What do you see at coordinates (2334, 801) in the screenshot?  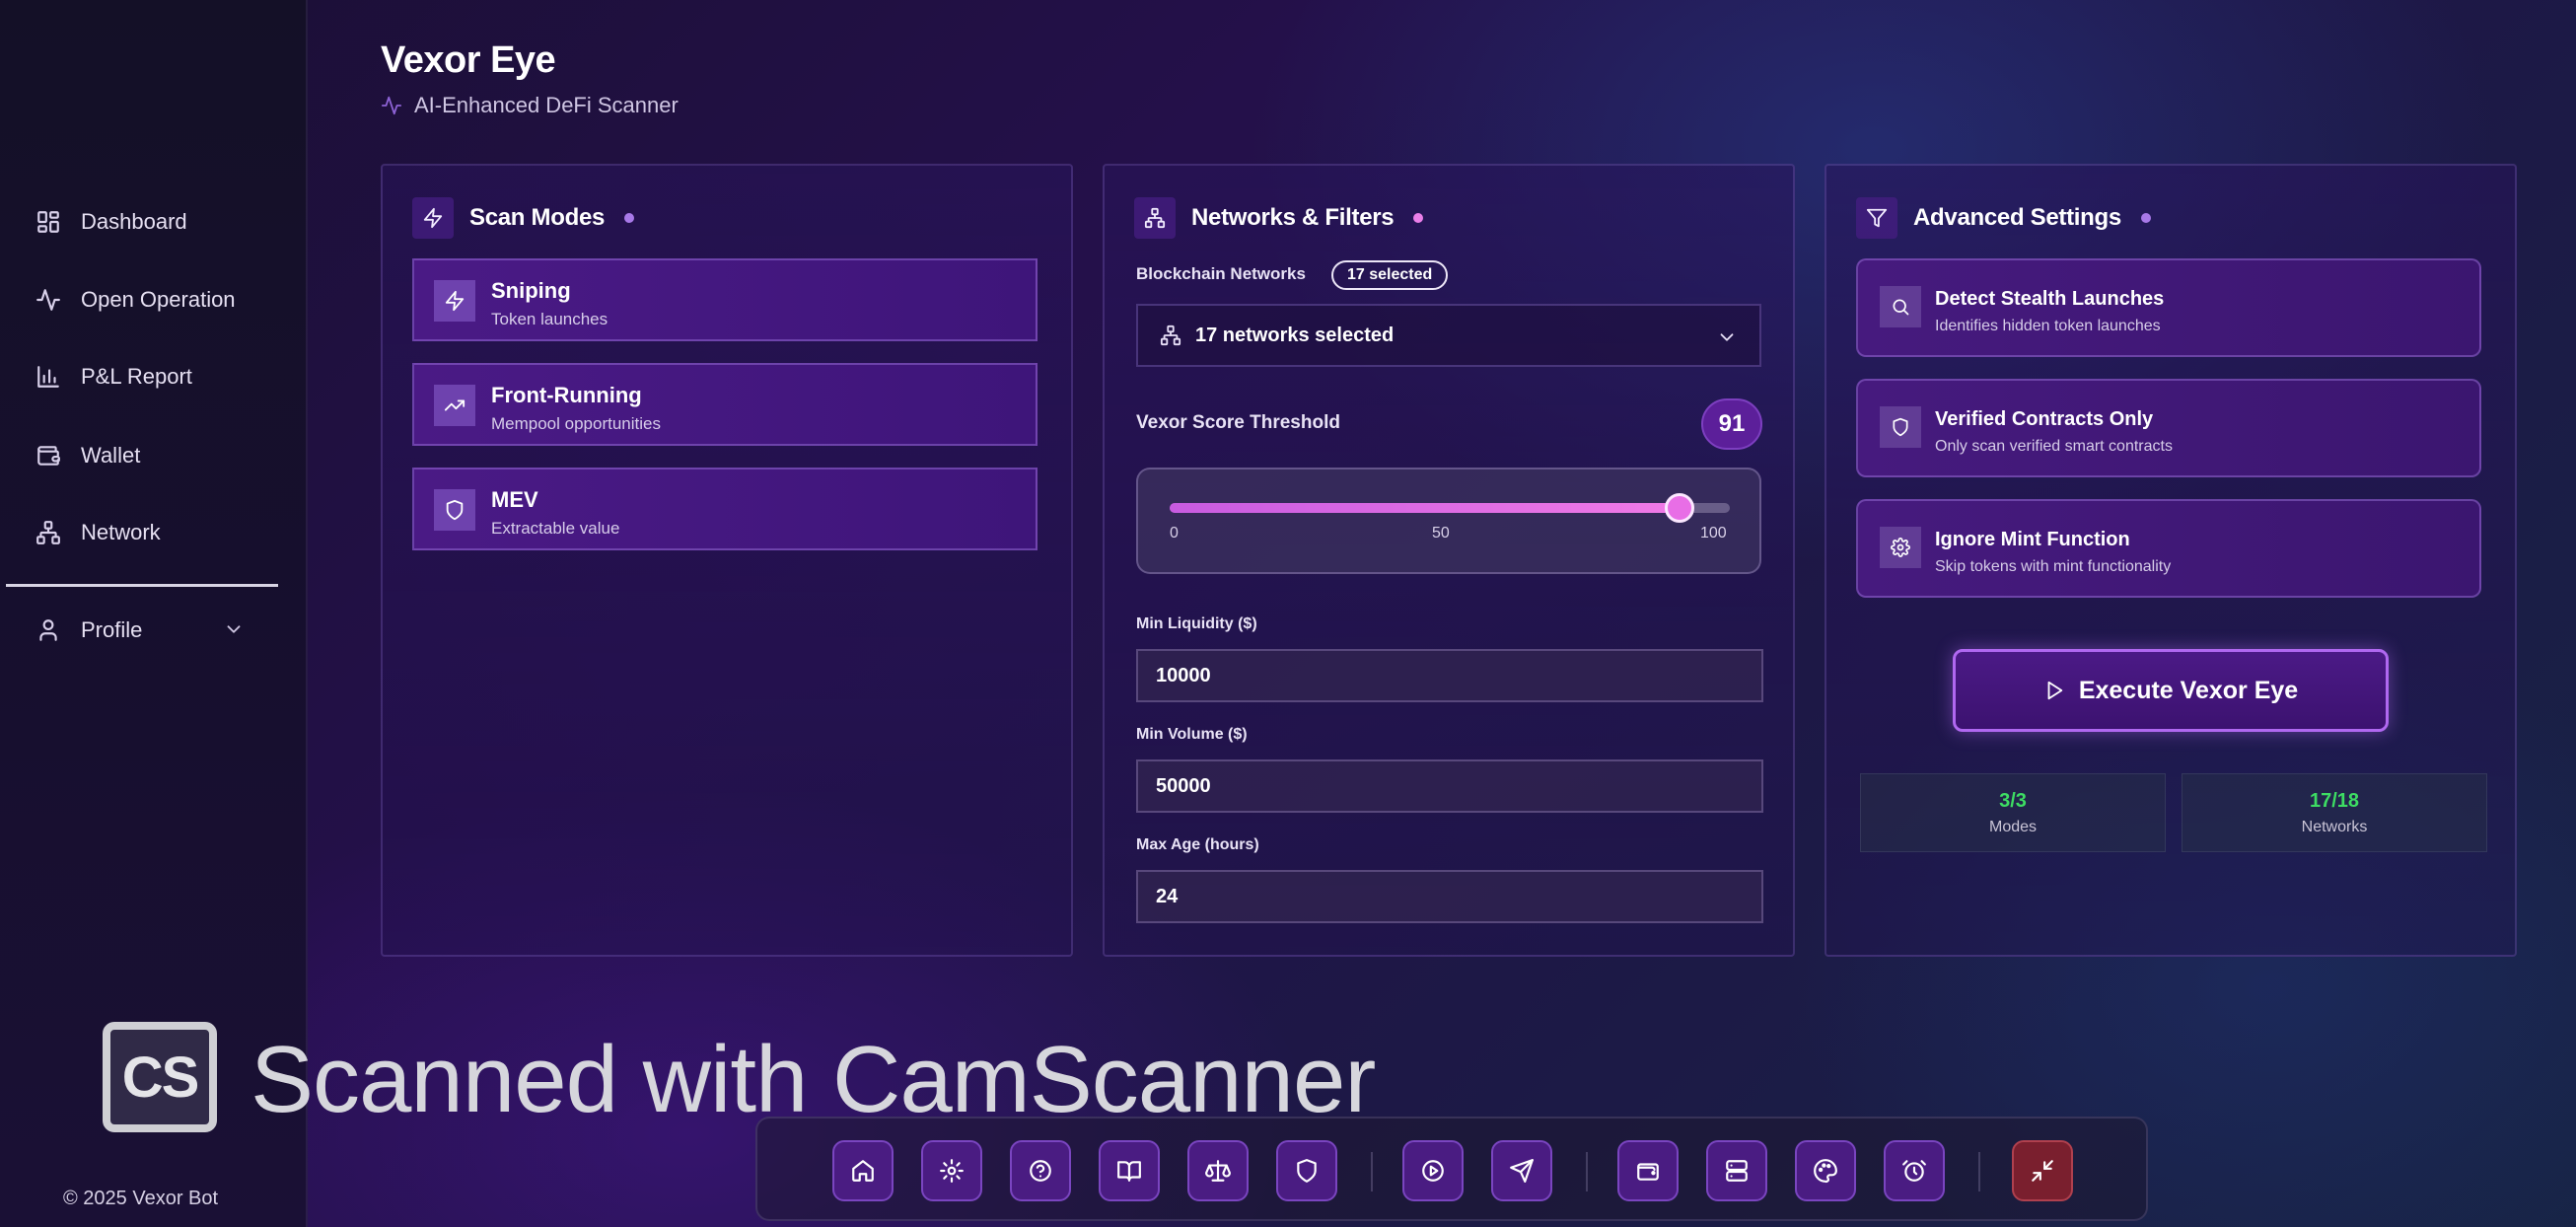 I see `stat-value: 17/18` at bounding box center [2334, 801].